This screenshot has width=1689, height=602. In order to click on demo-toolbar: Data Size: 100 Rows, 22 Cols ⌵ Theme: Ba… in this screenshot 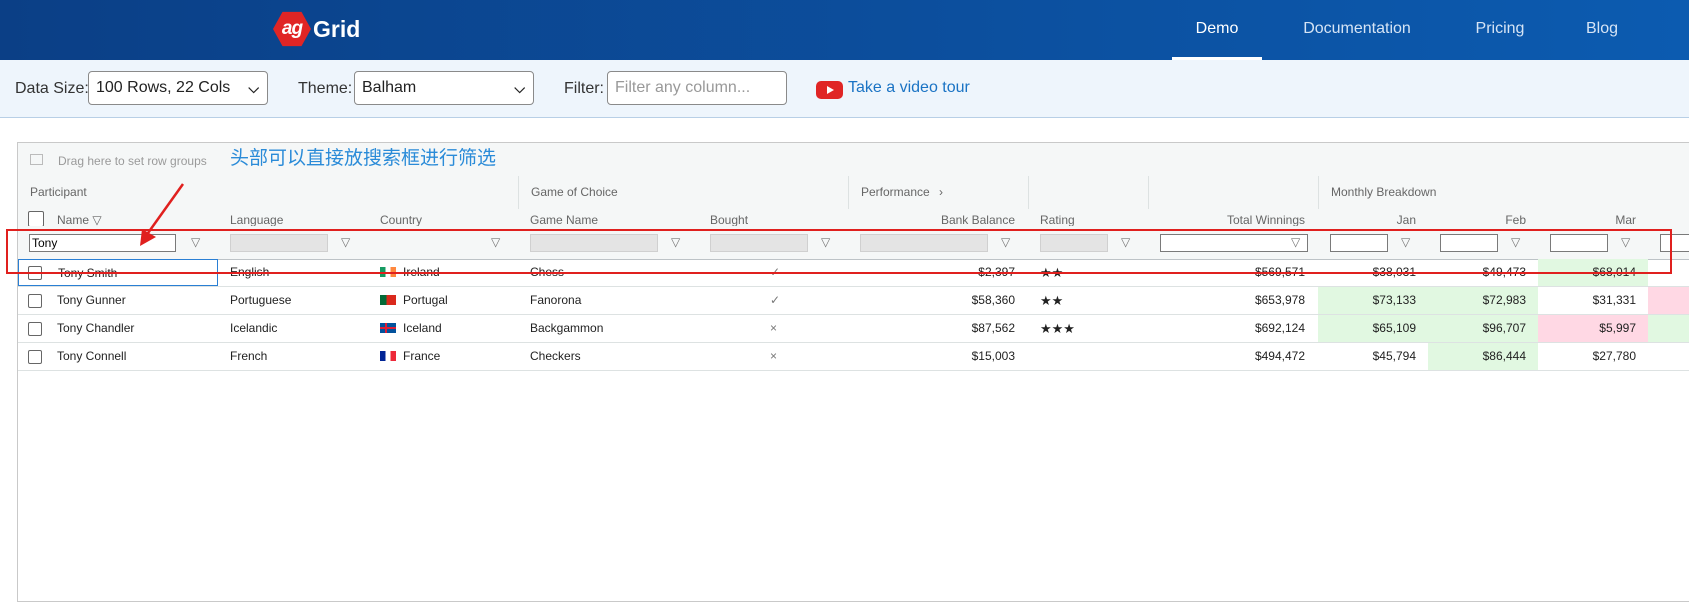, I will do `click(844, 89)`.